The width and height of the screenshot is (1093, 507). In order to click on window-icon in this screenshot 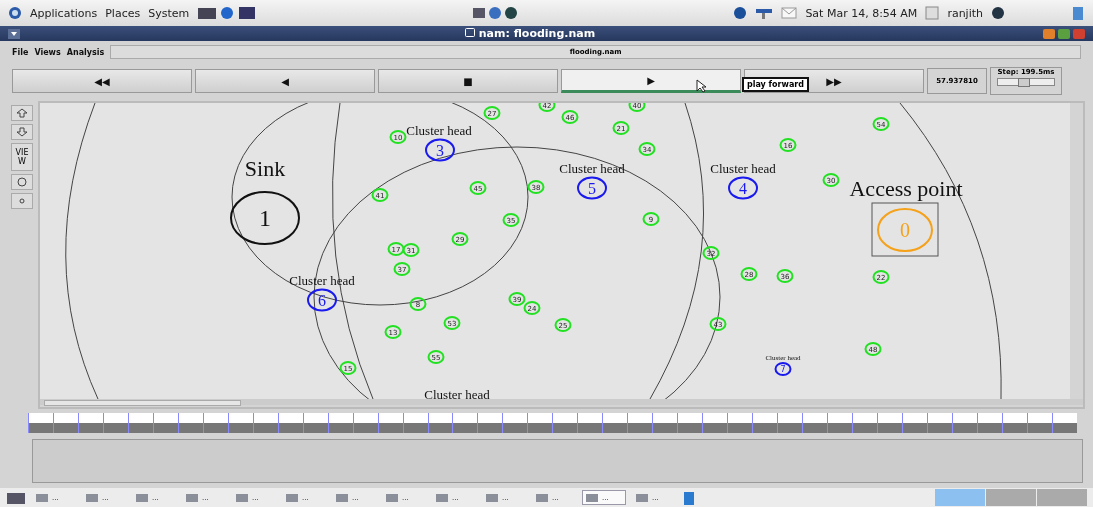, I will do `click(469, 32)`.